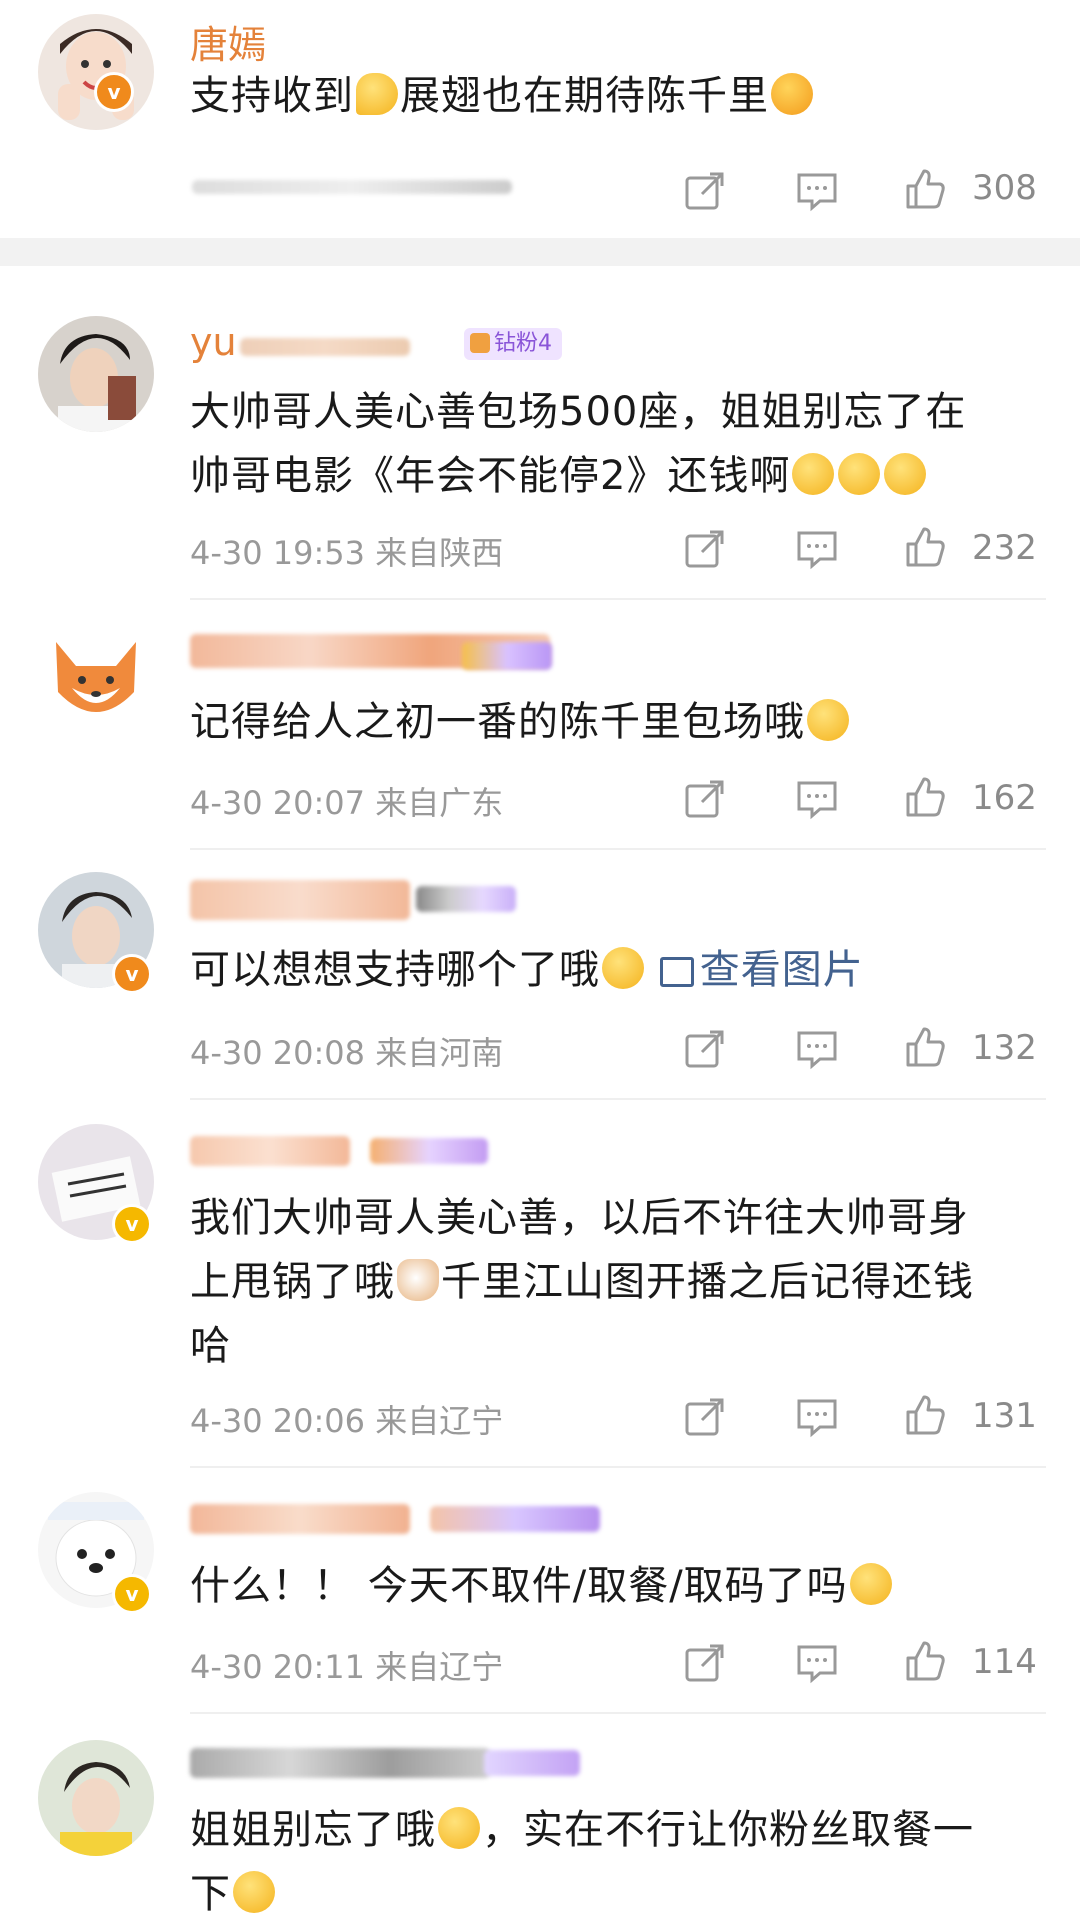  Describe the element at coordinates (1004, 1048) in the screenshot. I see `like-count: 132` at that location.